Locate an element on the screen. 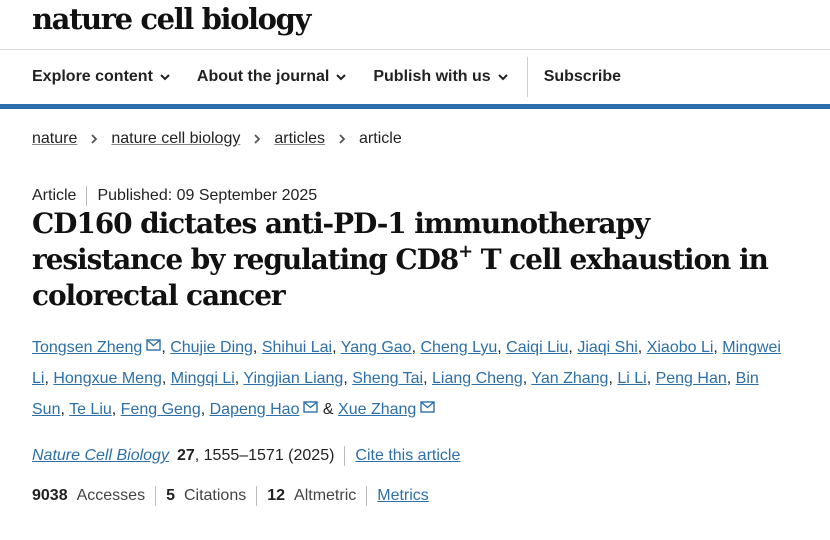  cite-this-article-link: Cite this article is located at coordinates (407, 456).